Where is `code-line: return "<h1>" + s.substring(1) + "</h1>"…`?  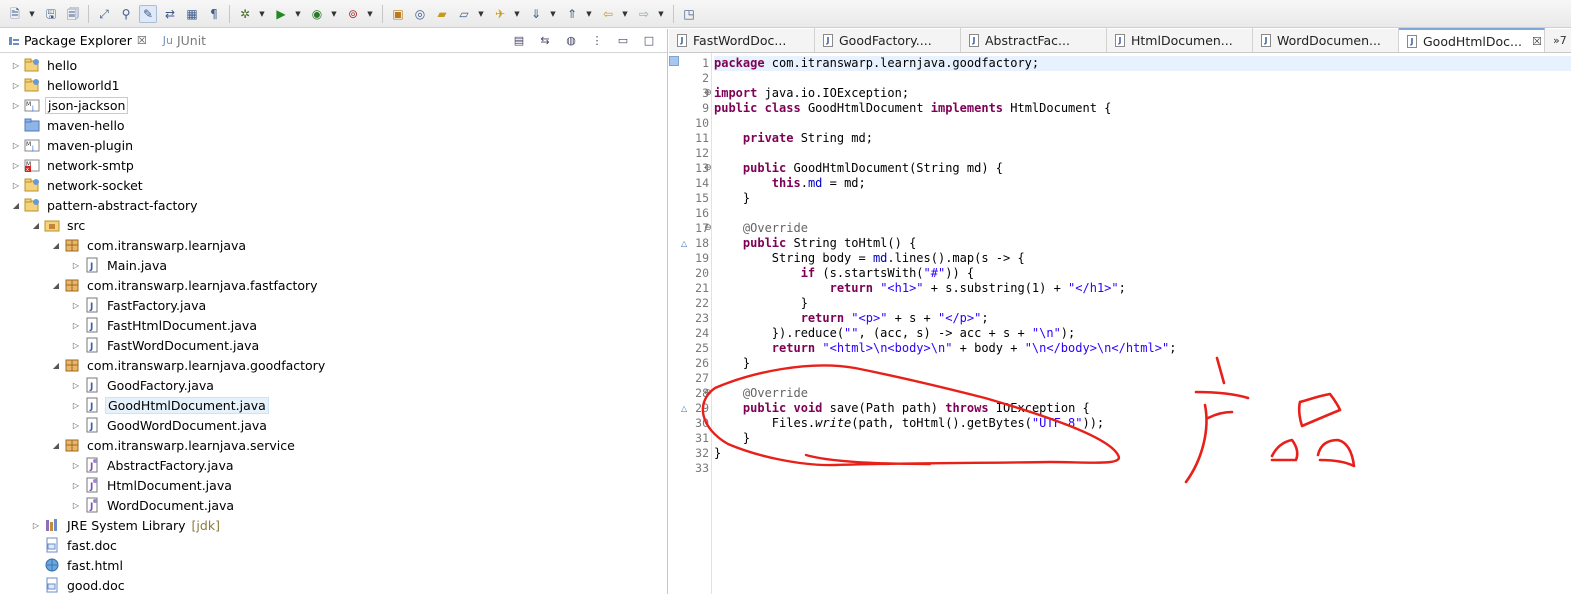
code-line: return "<h1>" + s.substring(1) + "</h1>"… is located at coordinates (920, 288).